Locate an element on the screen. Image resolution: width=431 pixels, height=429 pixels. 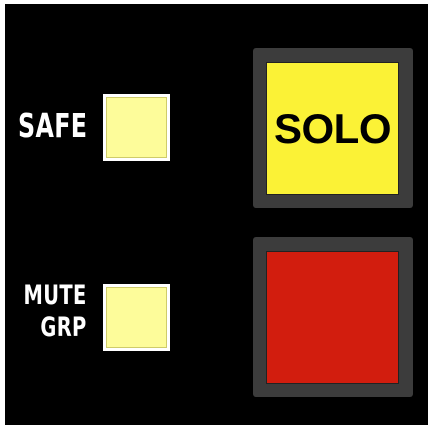
red-button is located at coordinates (332, 317).